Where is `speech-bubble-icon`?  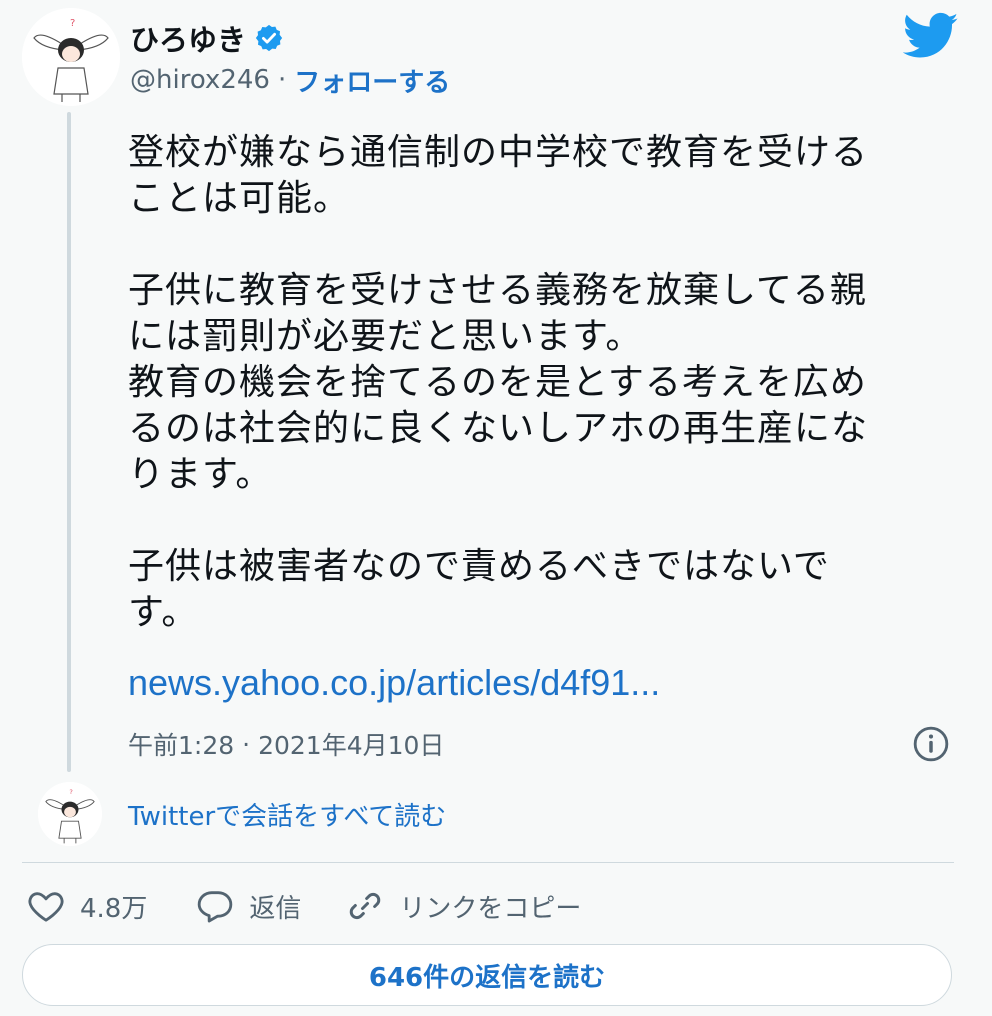 speech-bubble-icon is located at coordinates (215, 907).